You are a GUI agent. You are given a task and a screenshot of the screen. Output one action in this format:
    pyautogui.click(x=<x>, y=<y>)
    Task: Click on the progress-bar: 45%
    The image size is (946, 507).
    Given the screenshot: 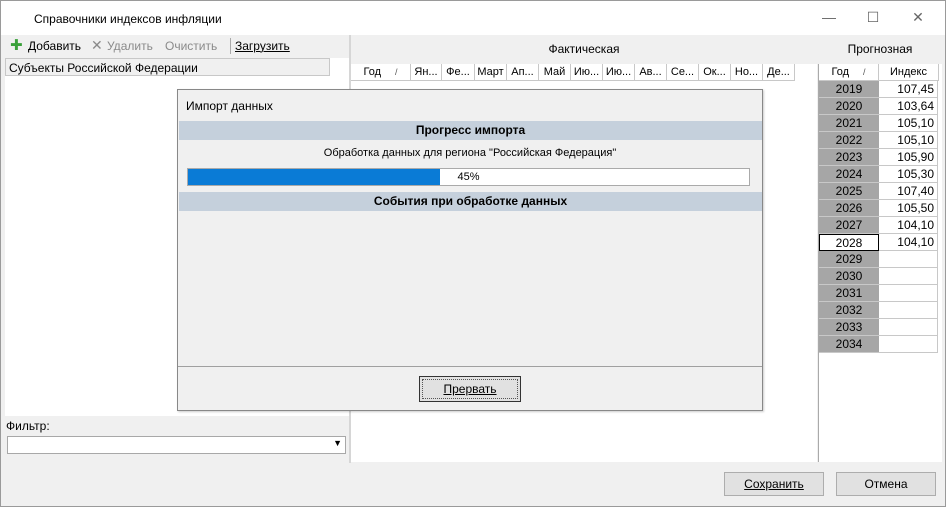 What is the action you would take?
    pyautogui.click(x=468, y=177)
    